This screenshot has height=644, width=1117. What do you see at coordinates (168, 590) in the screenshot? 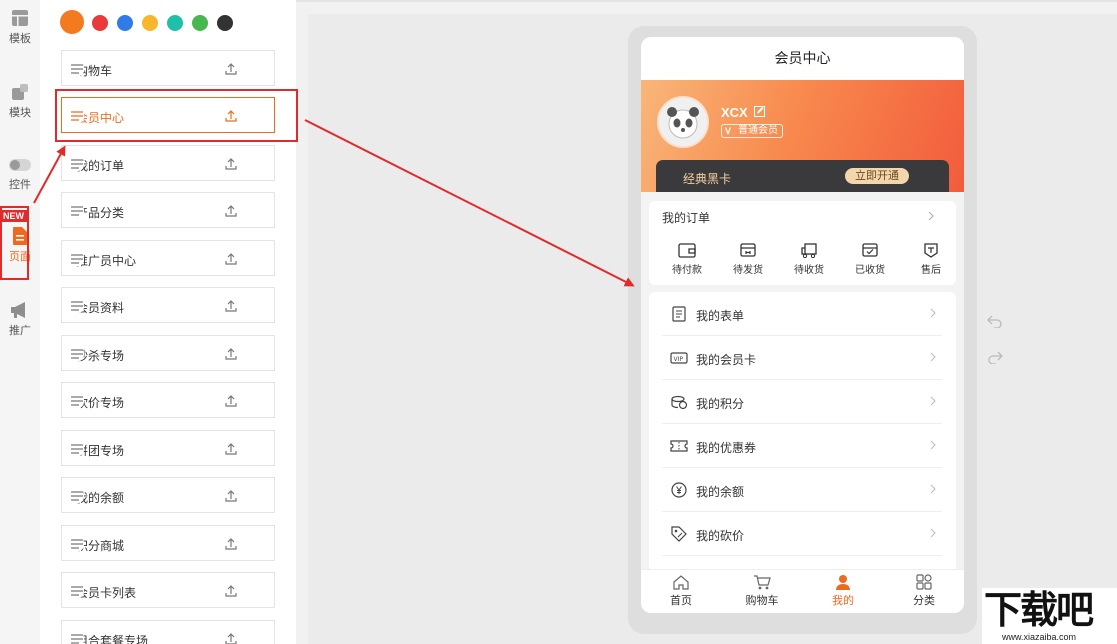
I see `page-list-item: 会员卡列表` at bounding box center [168, 590].